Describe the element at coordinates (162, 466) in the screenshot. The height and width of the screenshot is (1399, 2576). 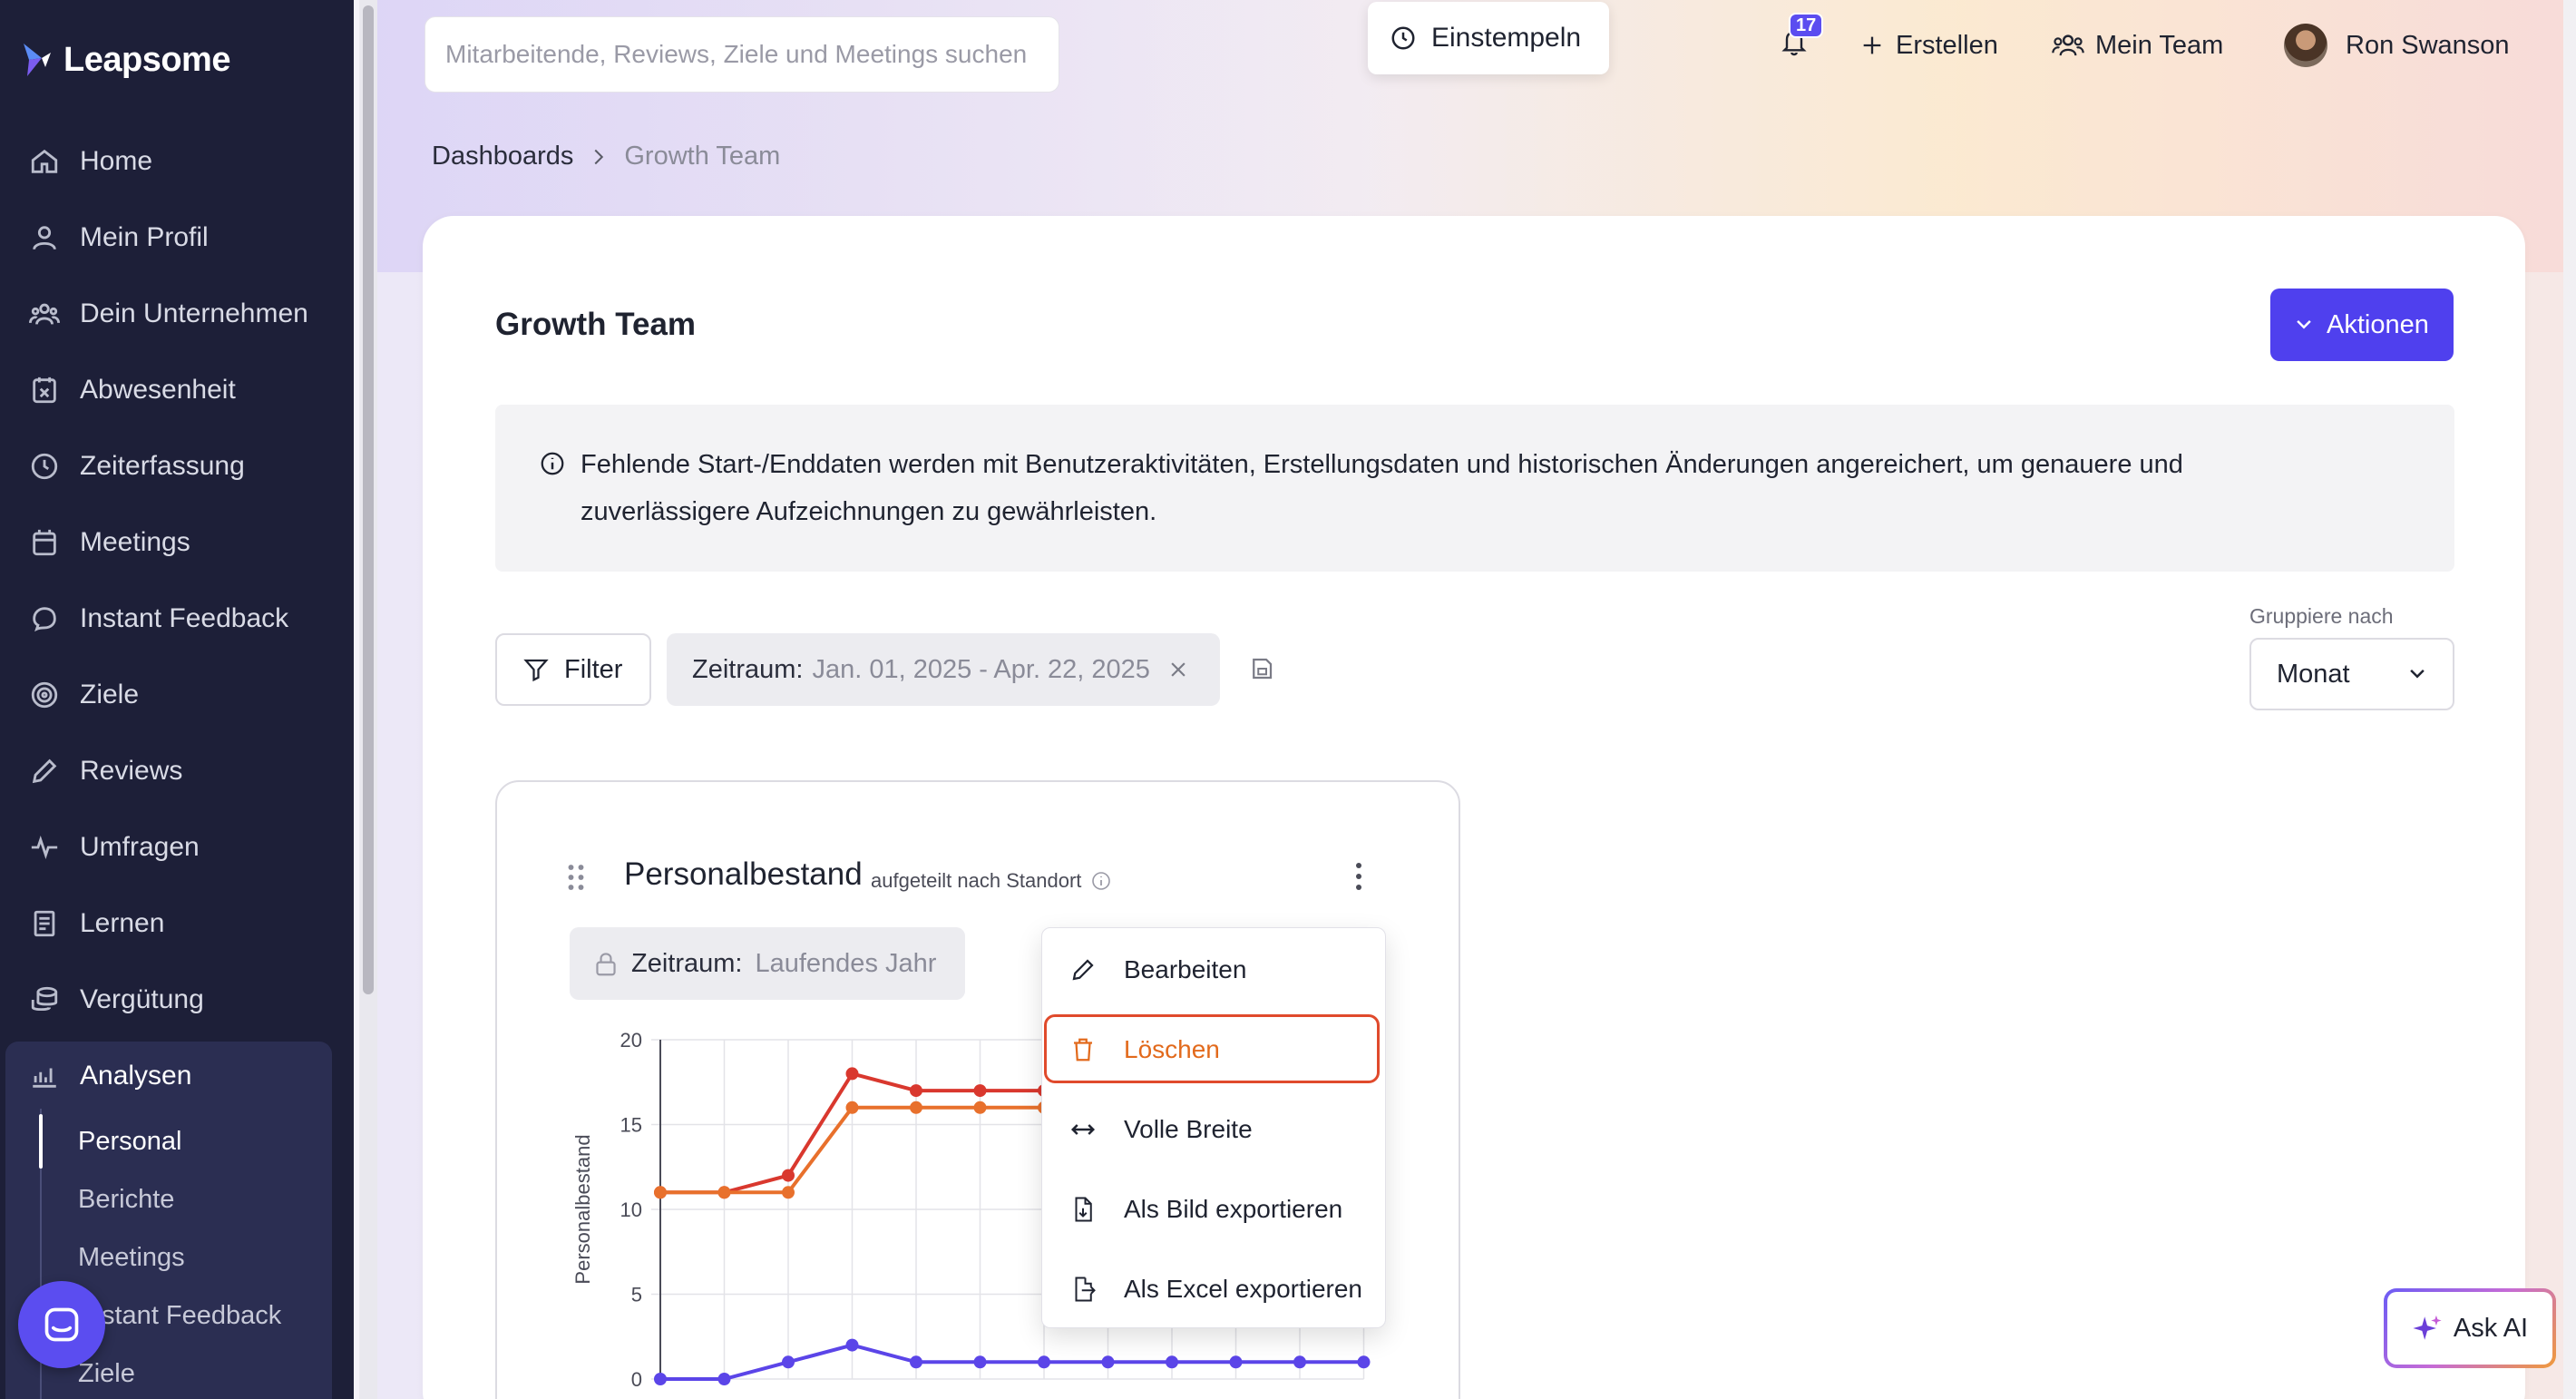
I see `sidebar-item-label: Zeiterfassung` at that location.